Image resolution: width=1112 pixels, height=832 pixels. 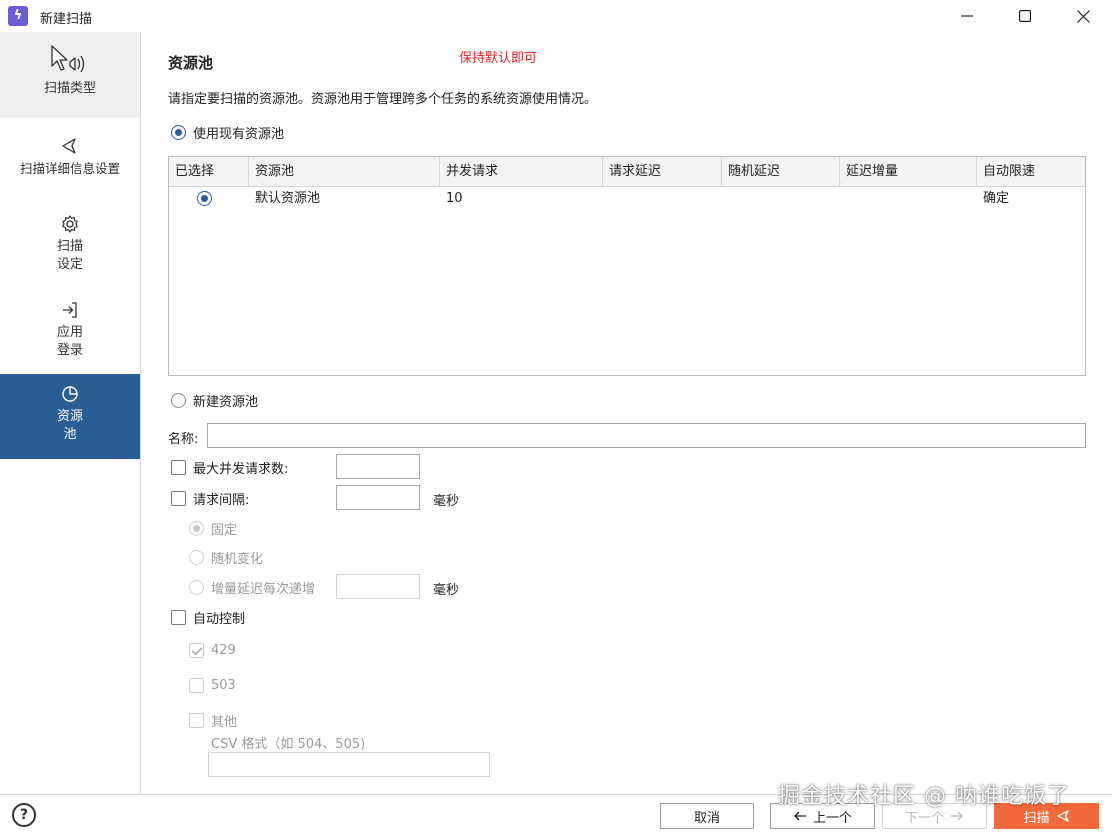 What do you see at coordinates (627, 199) in the screenshot?
I see `table-row: 默认资源池 10 确定` at bounding box center [627, 199].